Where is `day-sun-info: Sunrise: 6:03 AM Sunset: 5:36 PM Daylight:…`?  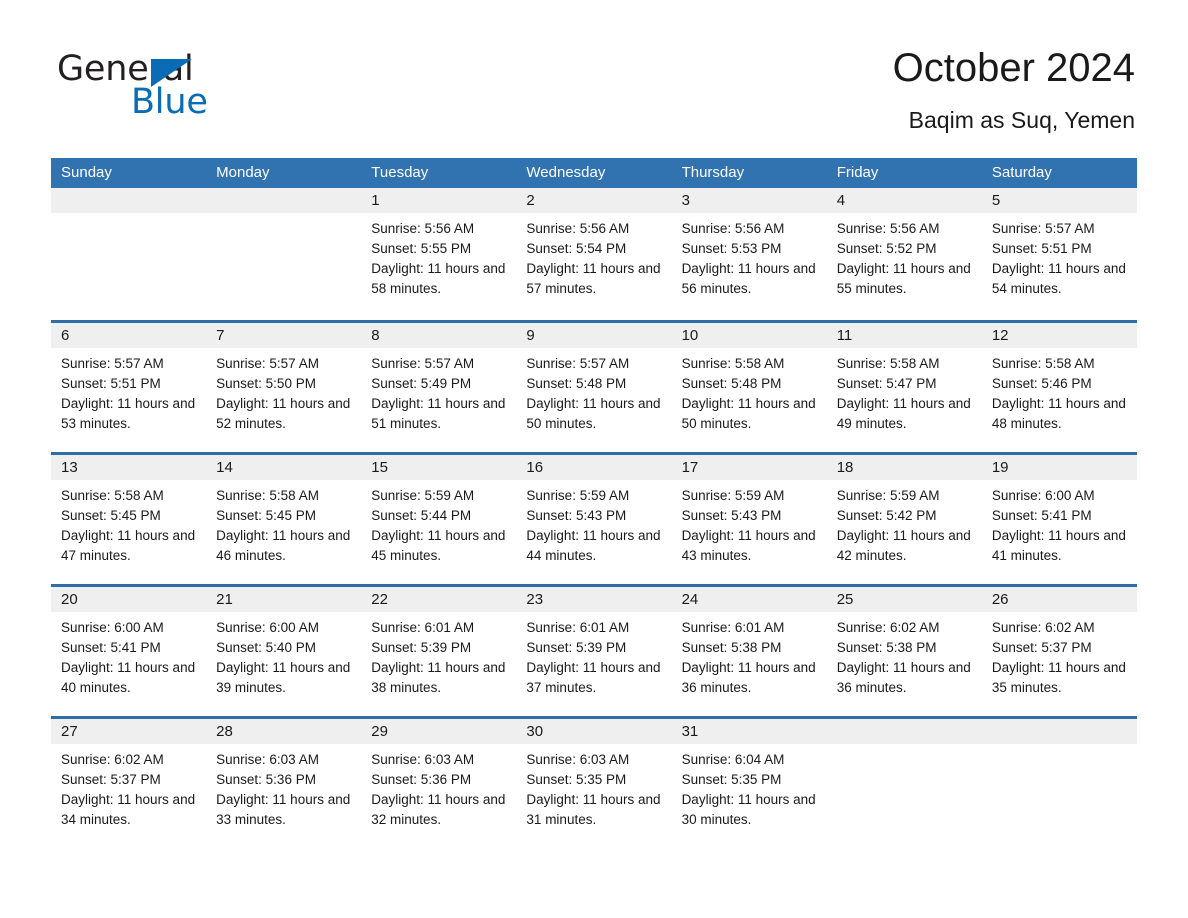 day-sun-info: Sunrise: 6:03 AM Sunset: 5:36 PM Daylight:… is located at coordinates (438, 790).